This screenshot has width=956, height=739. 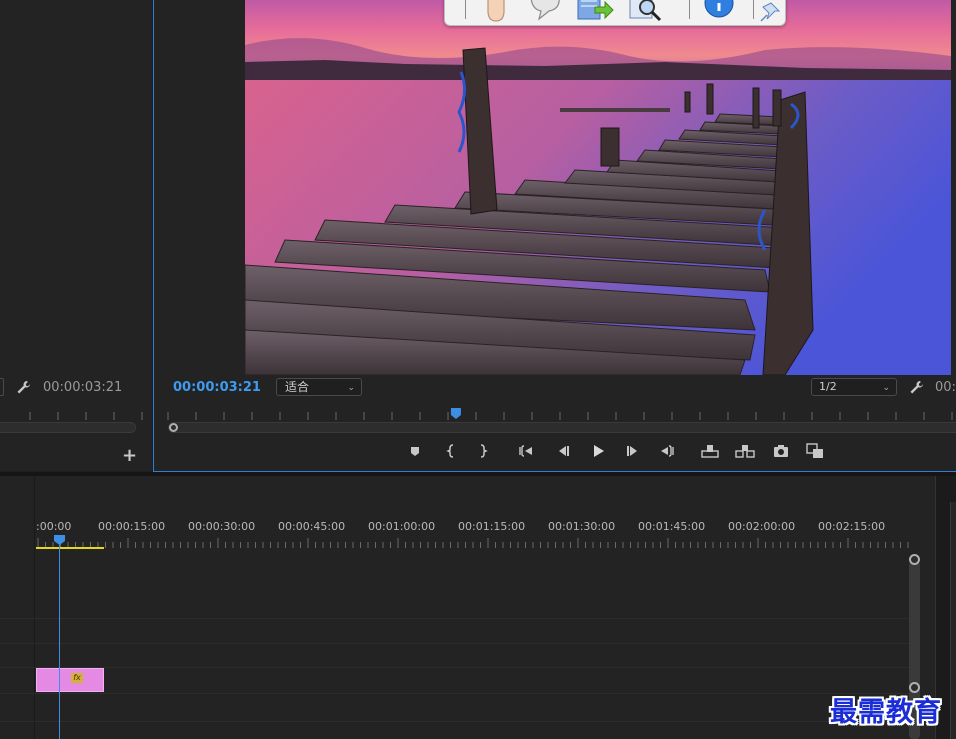 I want to click on pin-icon, so click(x=770, y=11).